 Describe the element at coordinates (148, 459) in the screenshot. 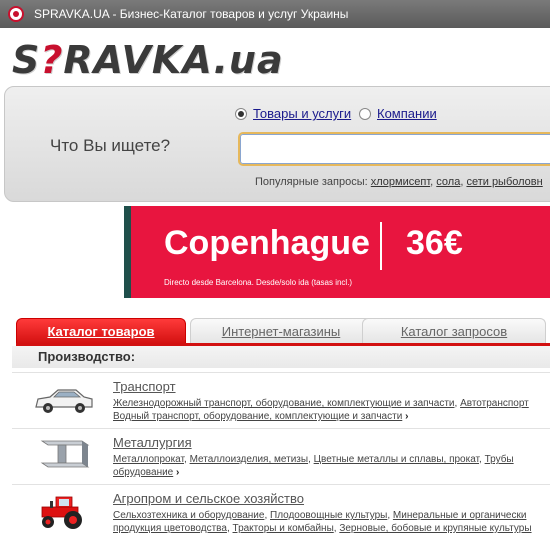

I see `subcategory-link: Металлопрокат` at that location.